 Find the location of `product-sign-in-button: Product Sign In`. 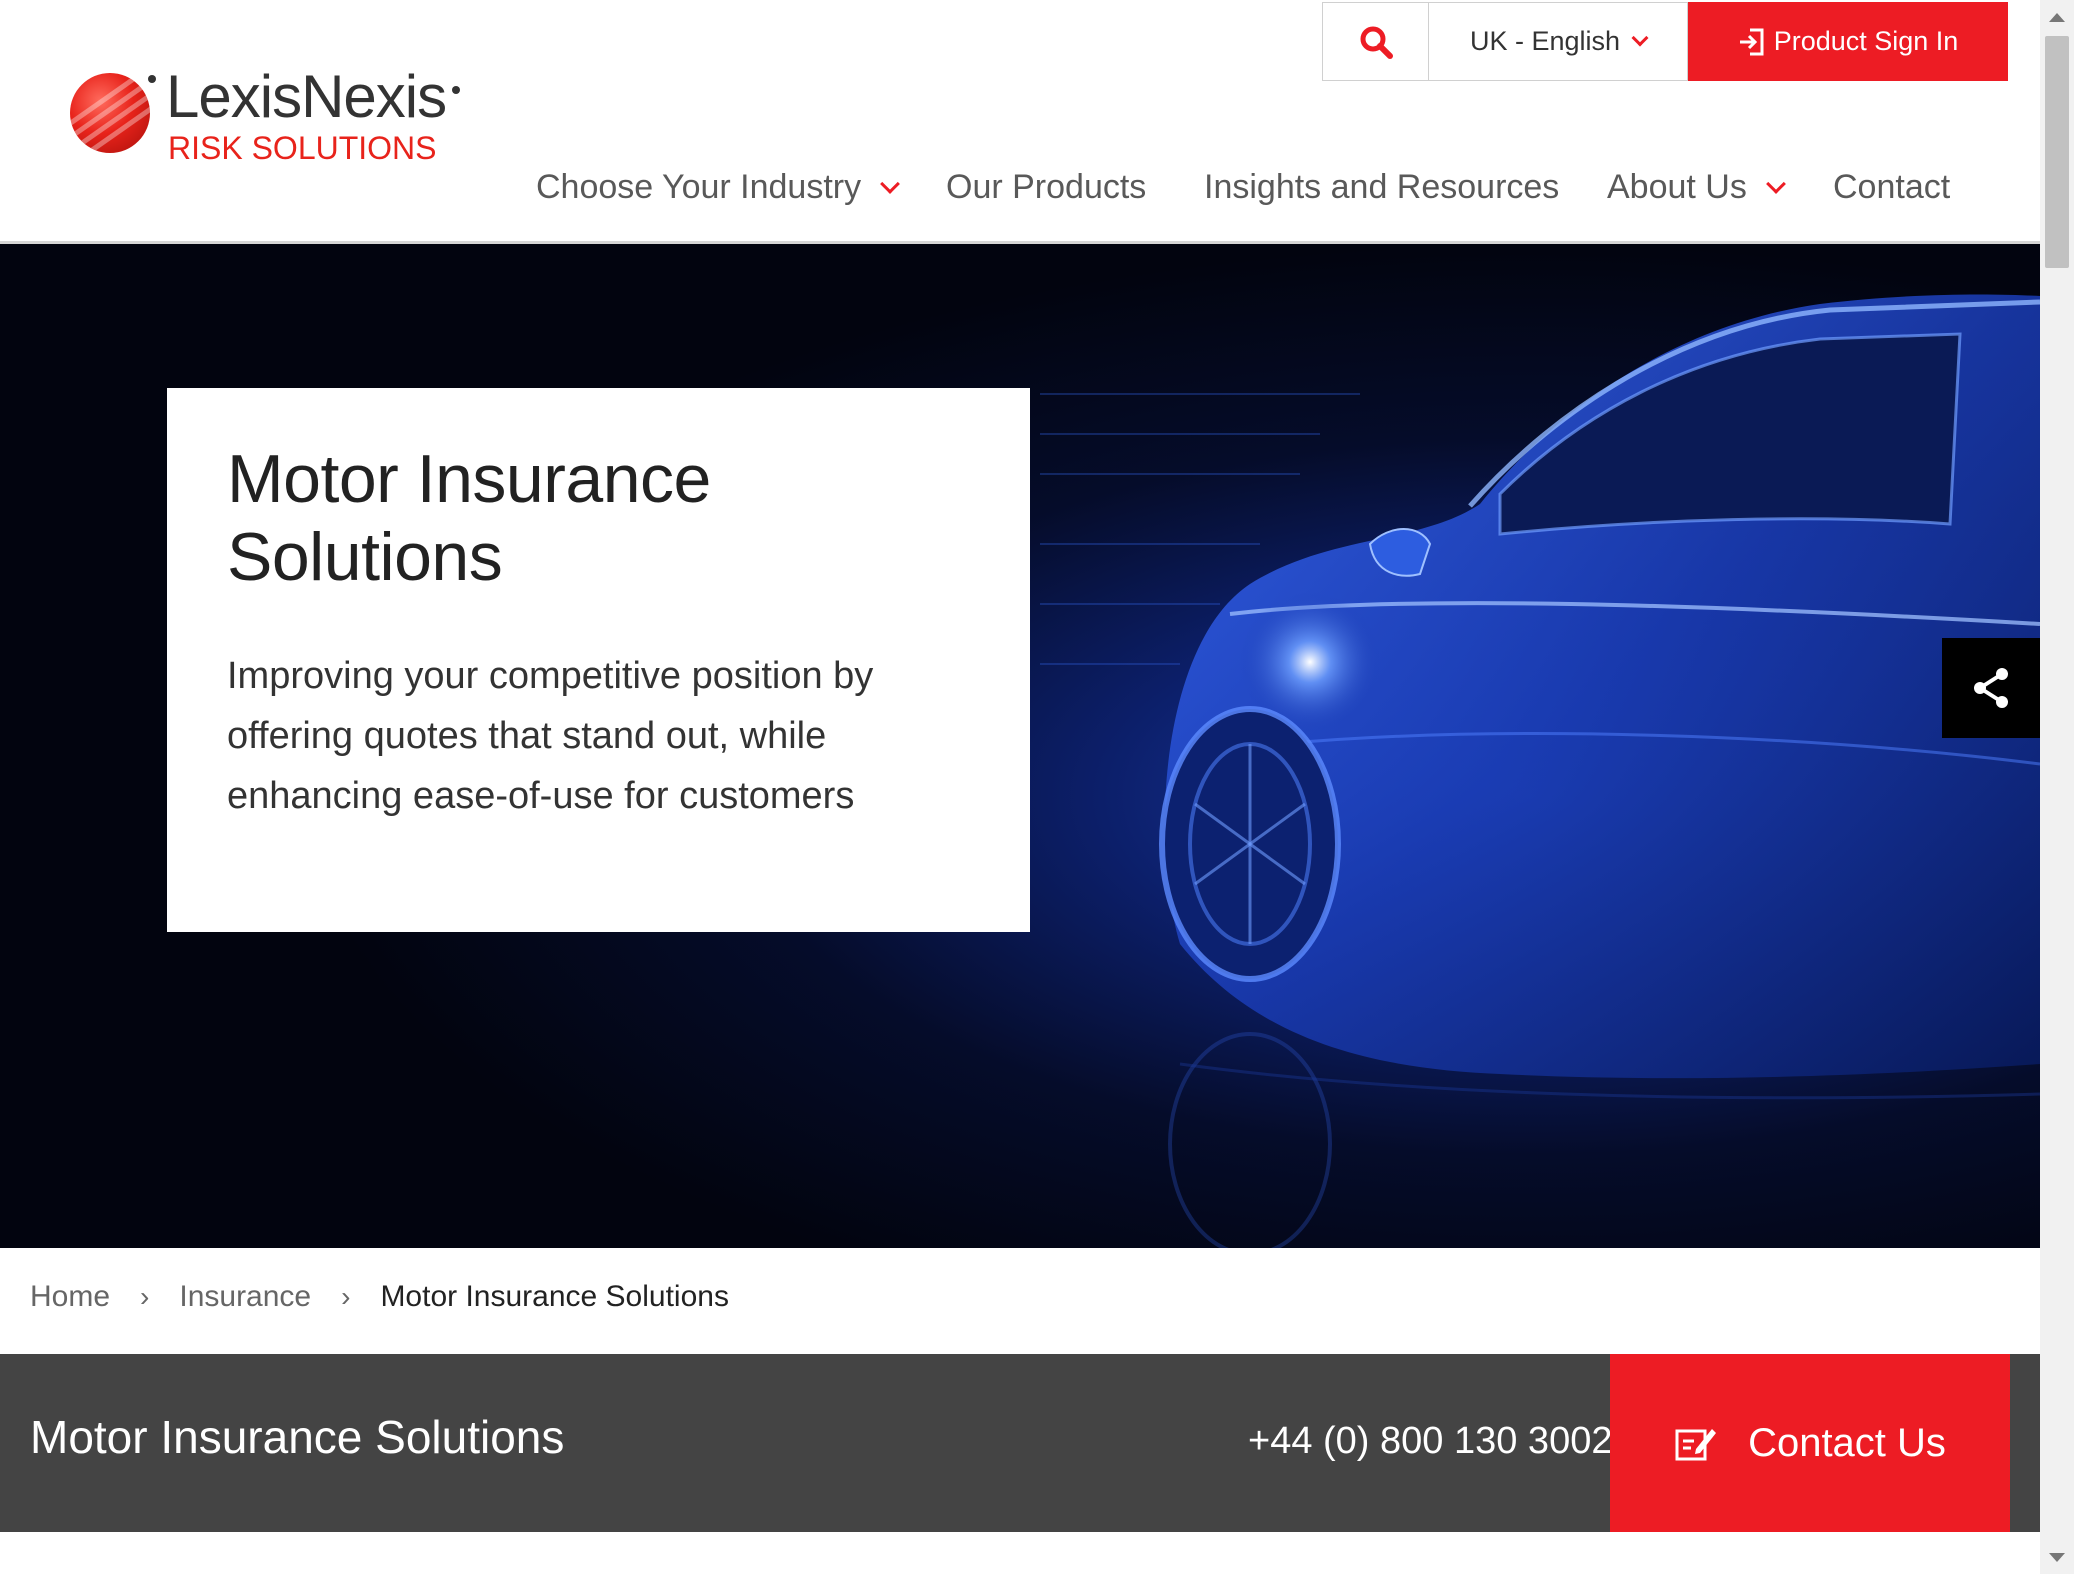

product-sign-in-button: Product Sign In is located at coordinates (1848, 41).